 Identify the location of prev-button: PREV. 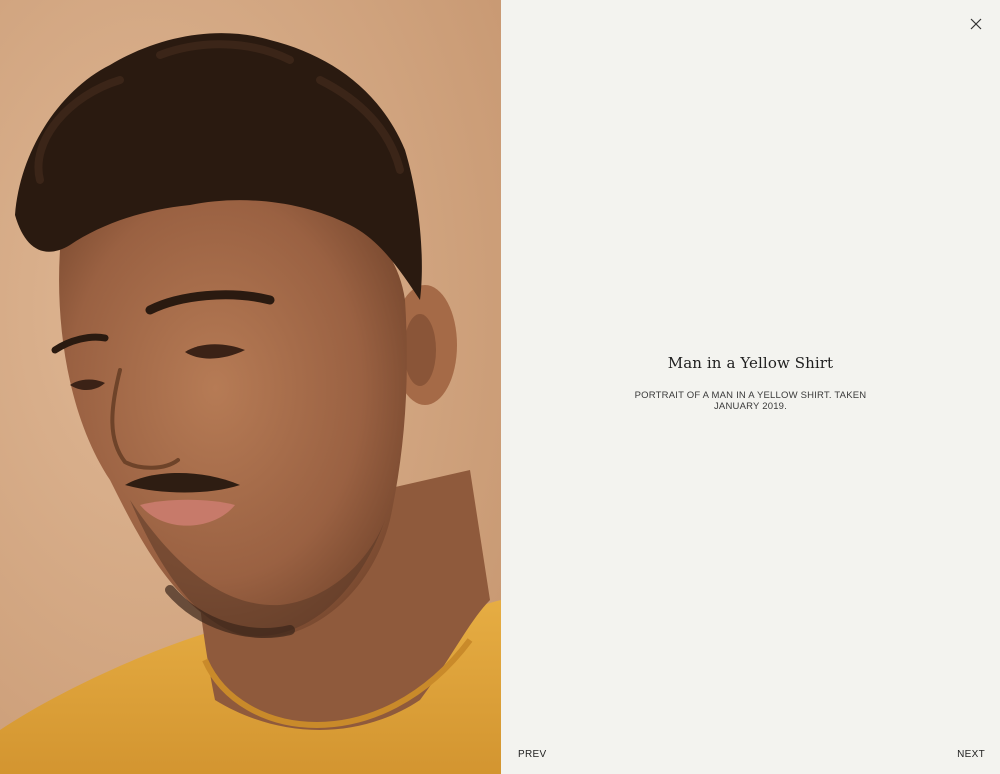
(532, 754).